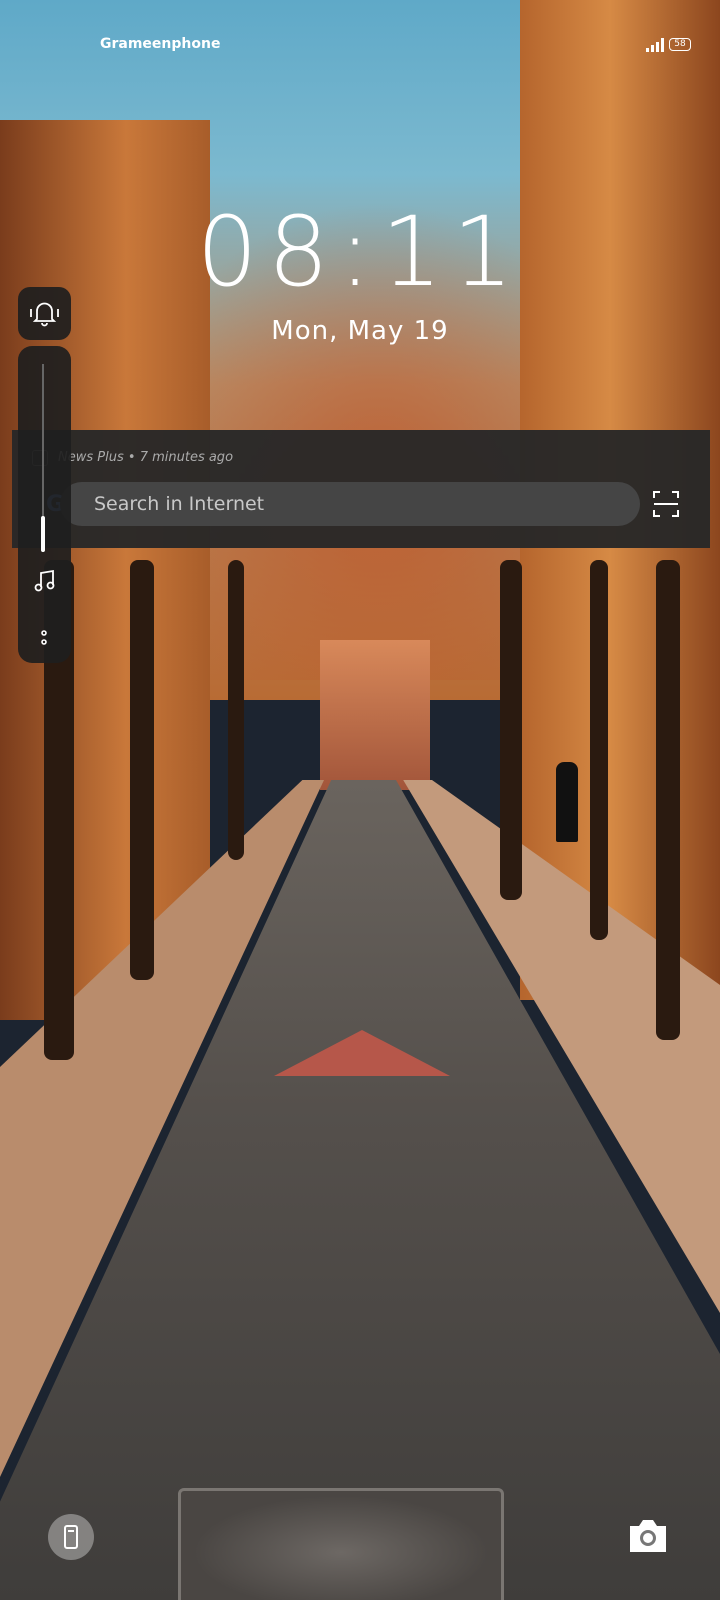 This screenshot has height=1600, width=720. Describe the element at coordinates (186, 457) in the screenshot. I see `notification-time: 7 minutes ago` at that location.